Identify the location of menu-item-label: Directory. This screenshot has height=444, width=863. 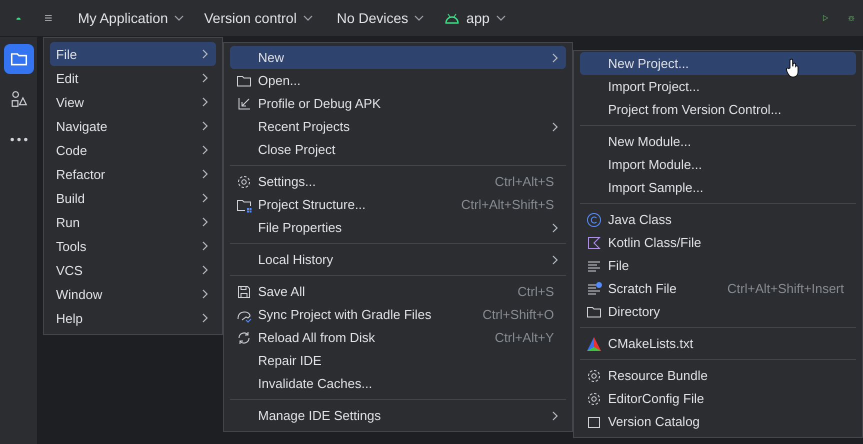
(634, 311).